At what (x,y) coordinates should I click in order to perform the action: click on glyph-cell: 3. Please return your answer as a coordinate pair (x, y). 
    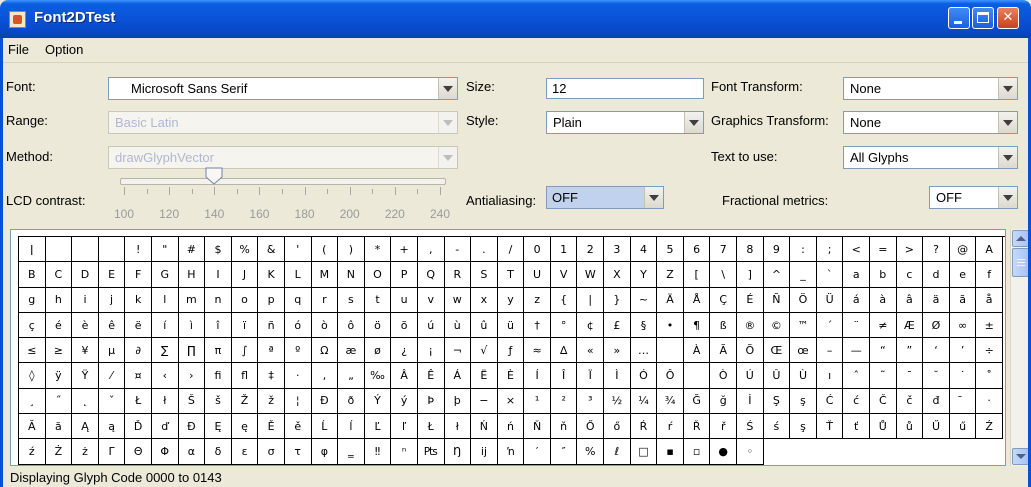
    Looking at the image, I should click on (617, 250).